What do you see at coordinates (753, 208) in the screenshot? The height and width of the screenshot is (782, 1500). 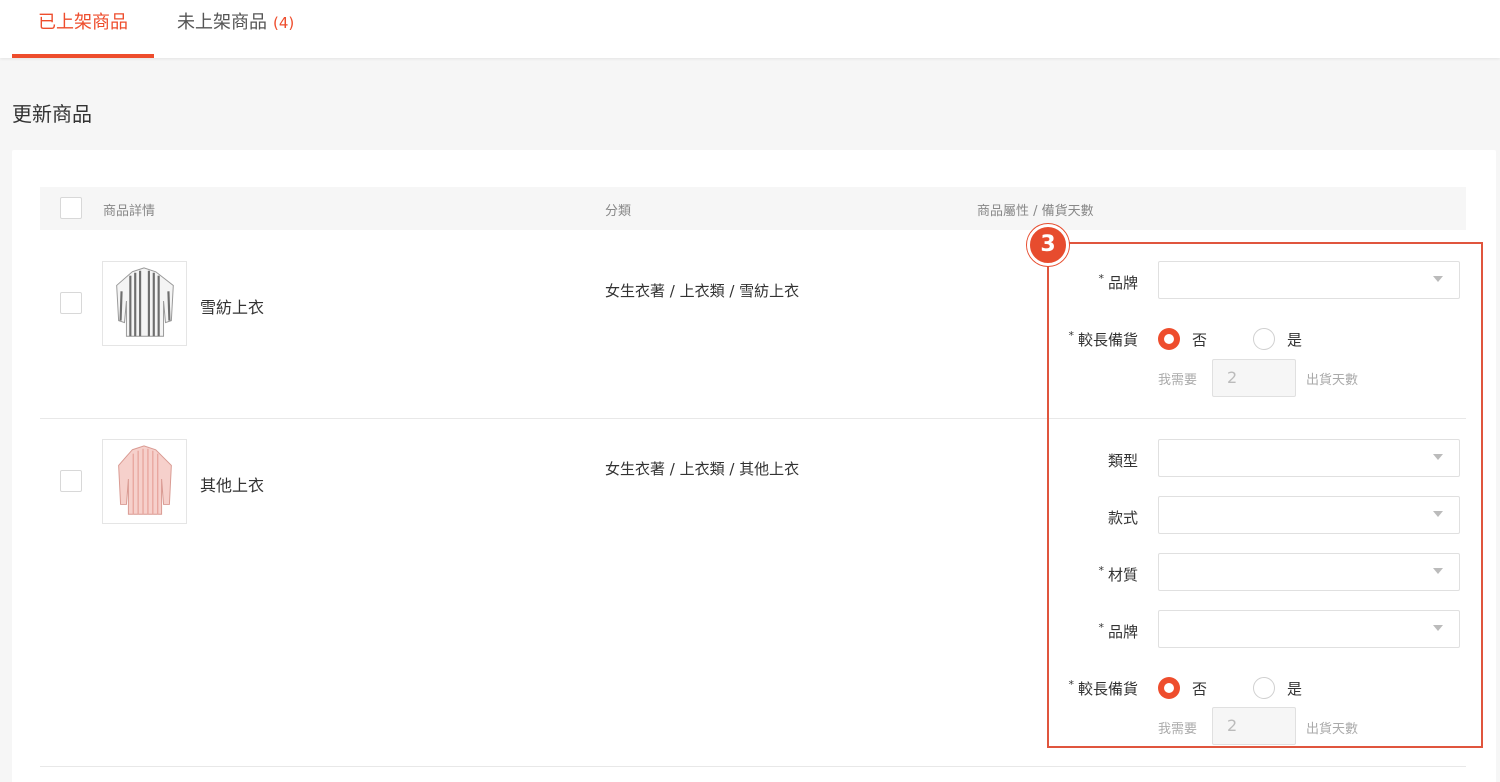 I see `table-header` at bounding box center [753, 208].